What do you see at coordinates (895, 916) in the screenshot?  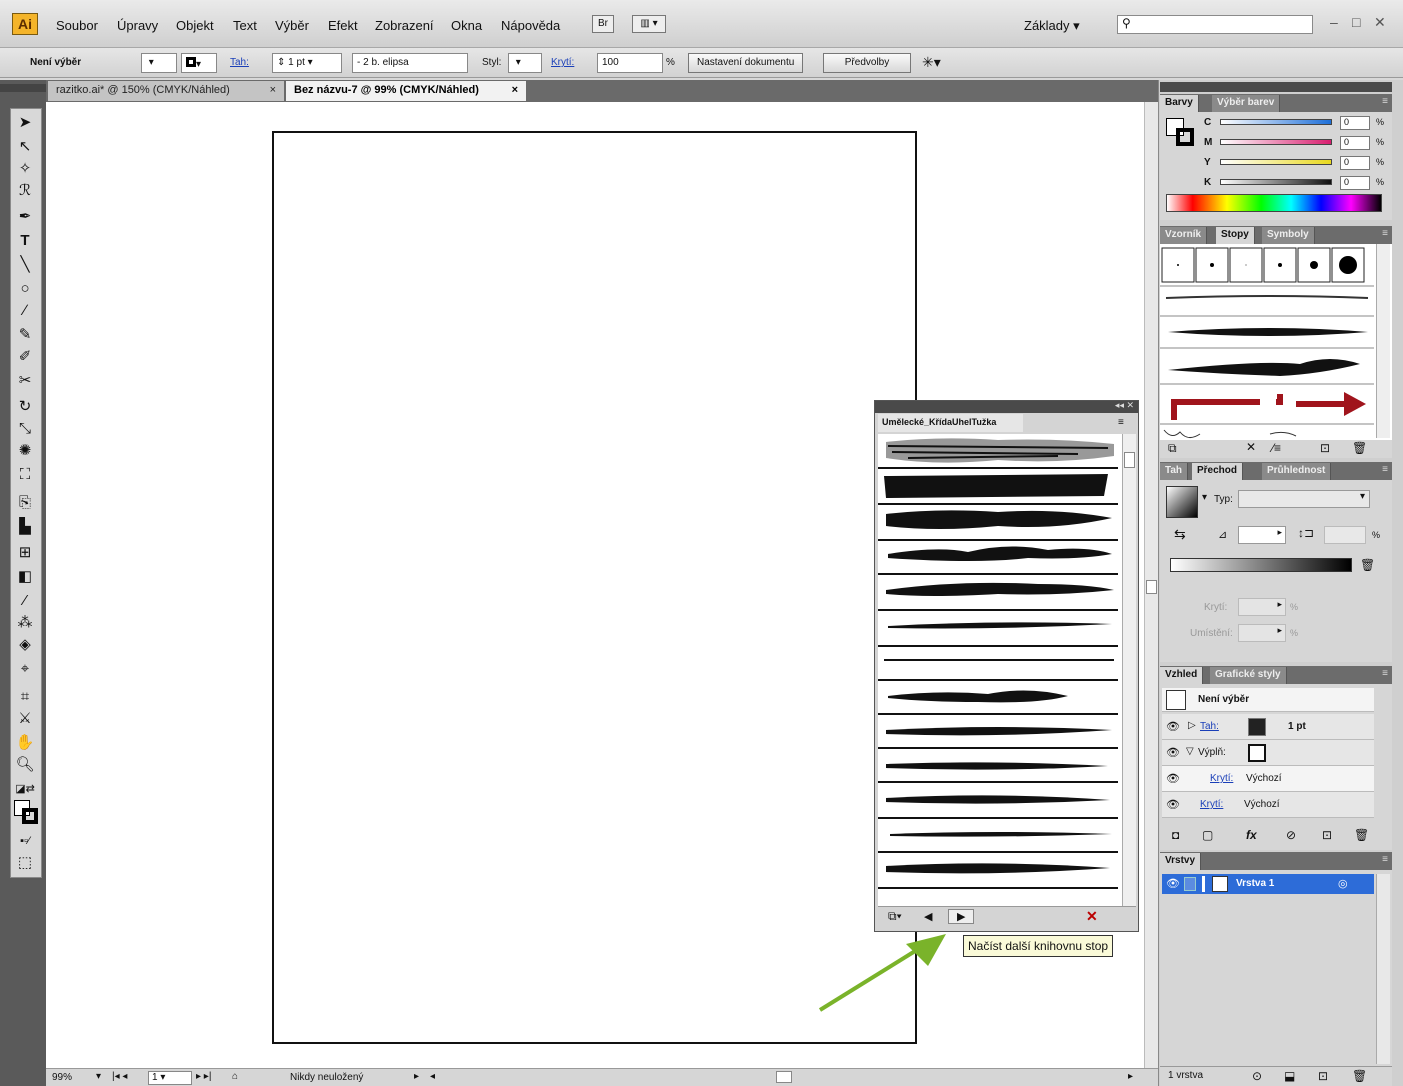 I see `brush-libraries-menu-icon: ⧉▾` at bounding box center [895, 916].